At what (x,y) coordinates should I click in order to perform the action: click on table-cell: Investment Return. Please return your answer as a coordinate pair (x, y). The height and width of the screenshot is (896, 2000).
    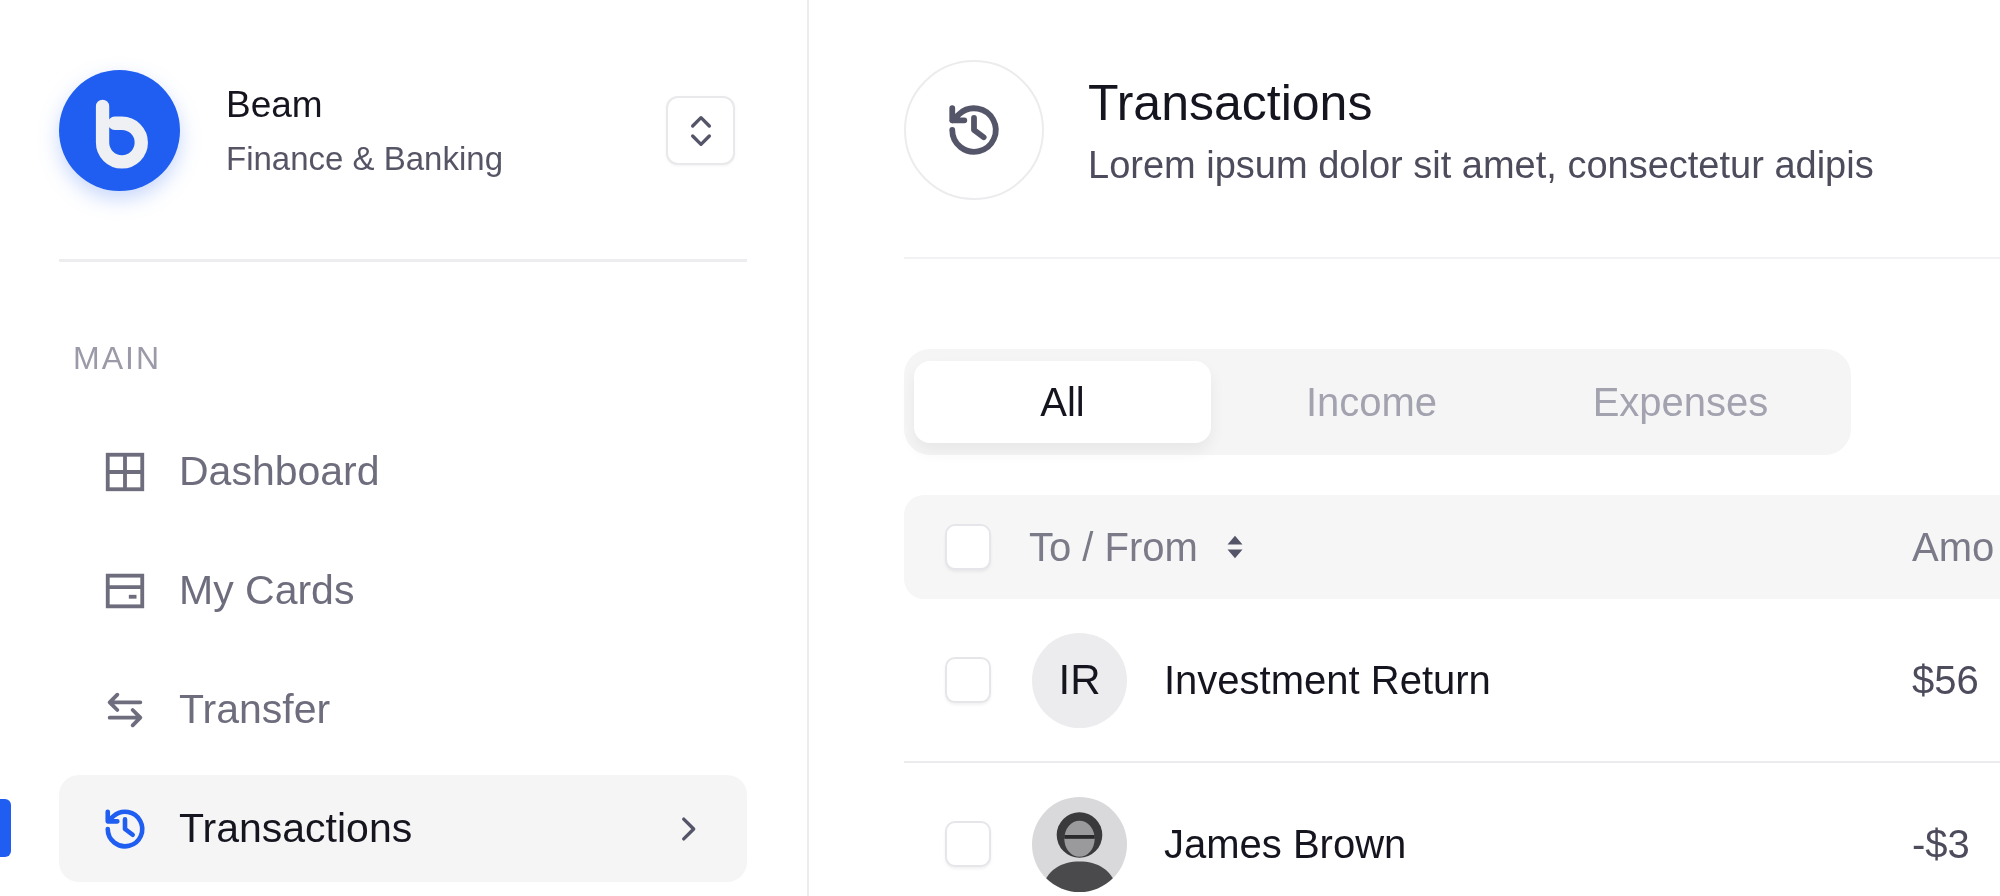
    Looking at the image, I should click on (1327, 680).